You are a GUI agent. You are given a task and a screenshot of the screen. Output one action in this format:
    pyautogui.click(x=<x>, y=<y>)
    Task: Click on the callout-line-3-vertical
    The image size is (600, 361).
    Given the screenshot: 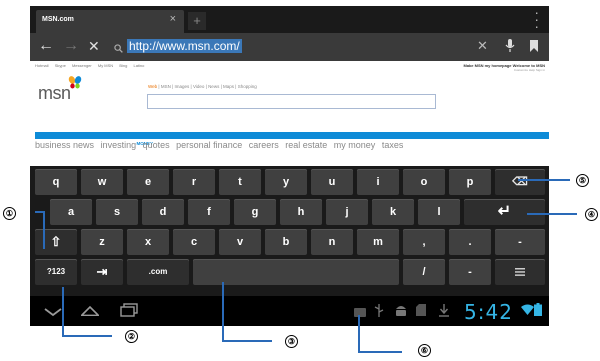 What is the action you would take?
    pyautogui.click(x=223, y=311)
    